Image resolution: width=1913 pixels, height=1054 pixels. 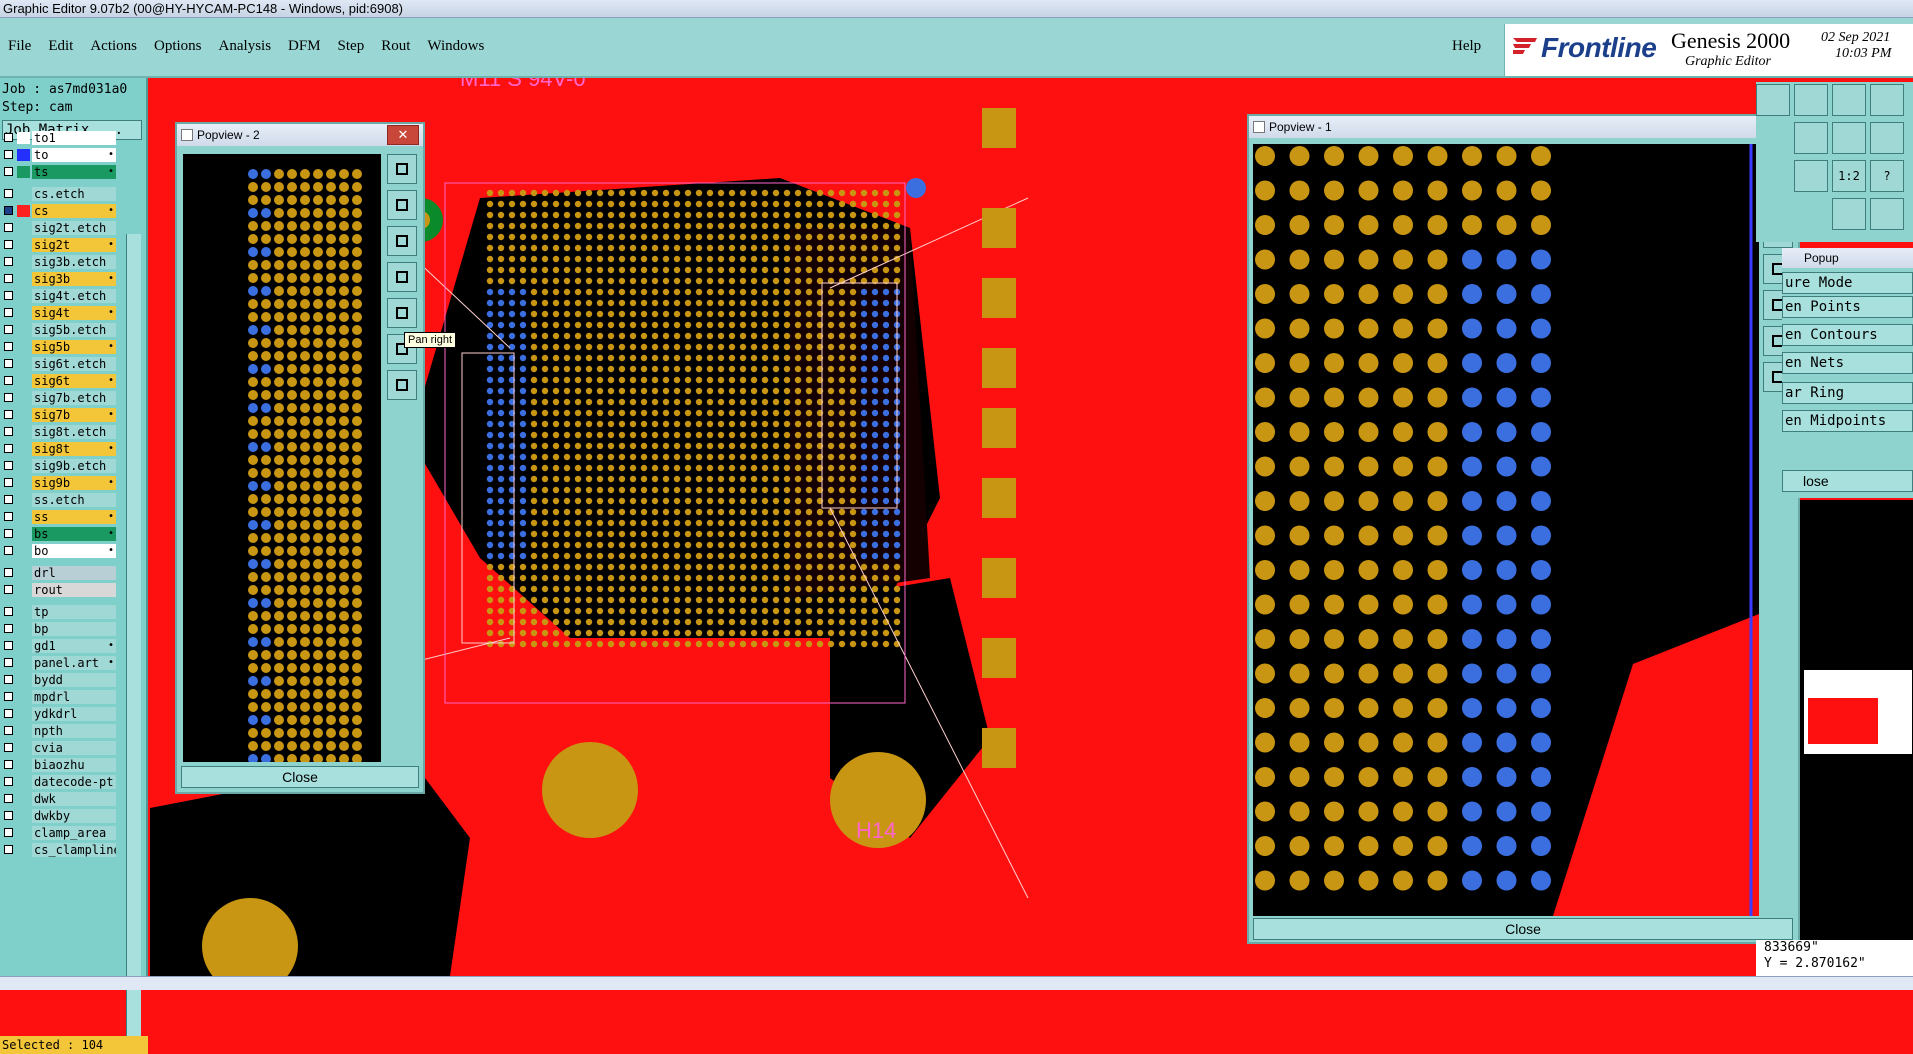 What do you see at coordinates (74, 731) in the screenshot?
I see `layer-name: npth` at bounding box center [74, 731].